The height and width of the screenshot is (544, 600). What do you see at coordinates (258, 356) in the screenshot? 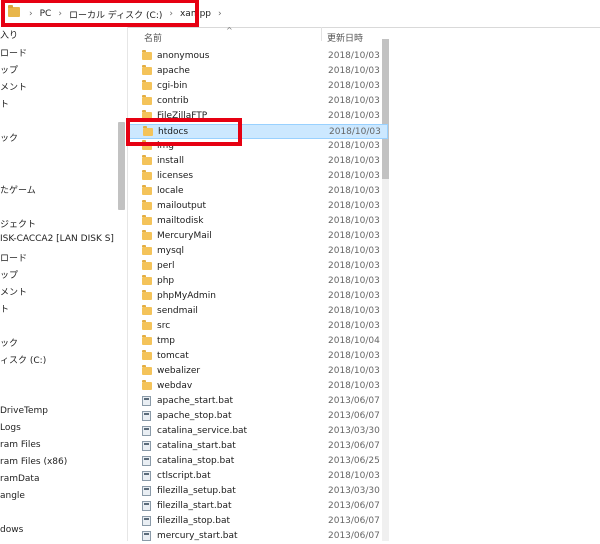
I see `file-row: tomcat 2018/10/03 9:2` at bounding box center [258, 356].